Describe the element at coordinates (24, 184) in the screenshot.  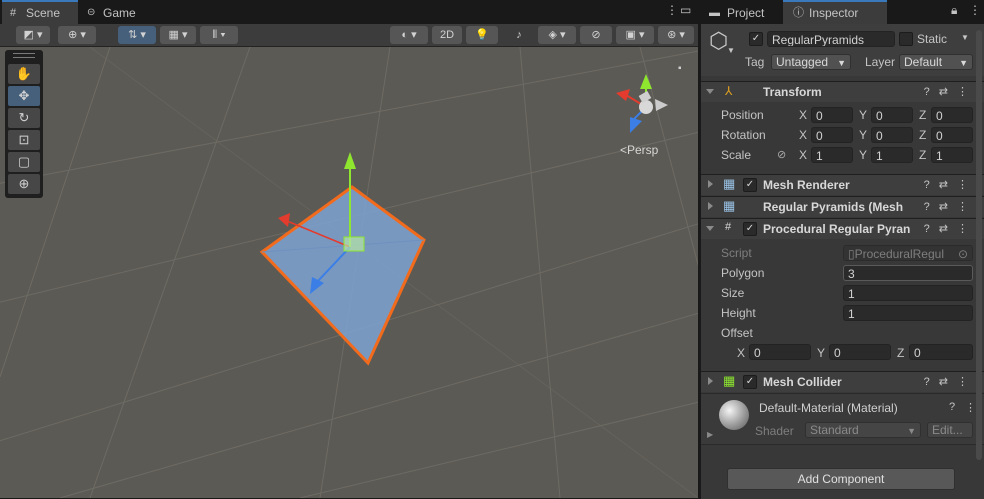
I see `transform-tool-button: ⊕` at that location.